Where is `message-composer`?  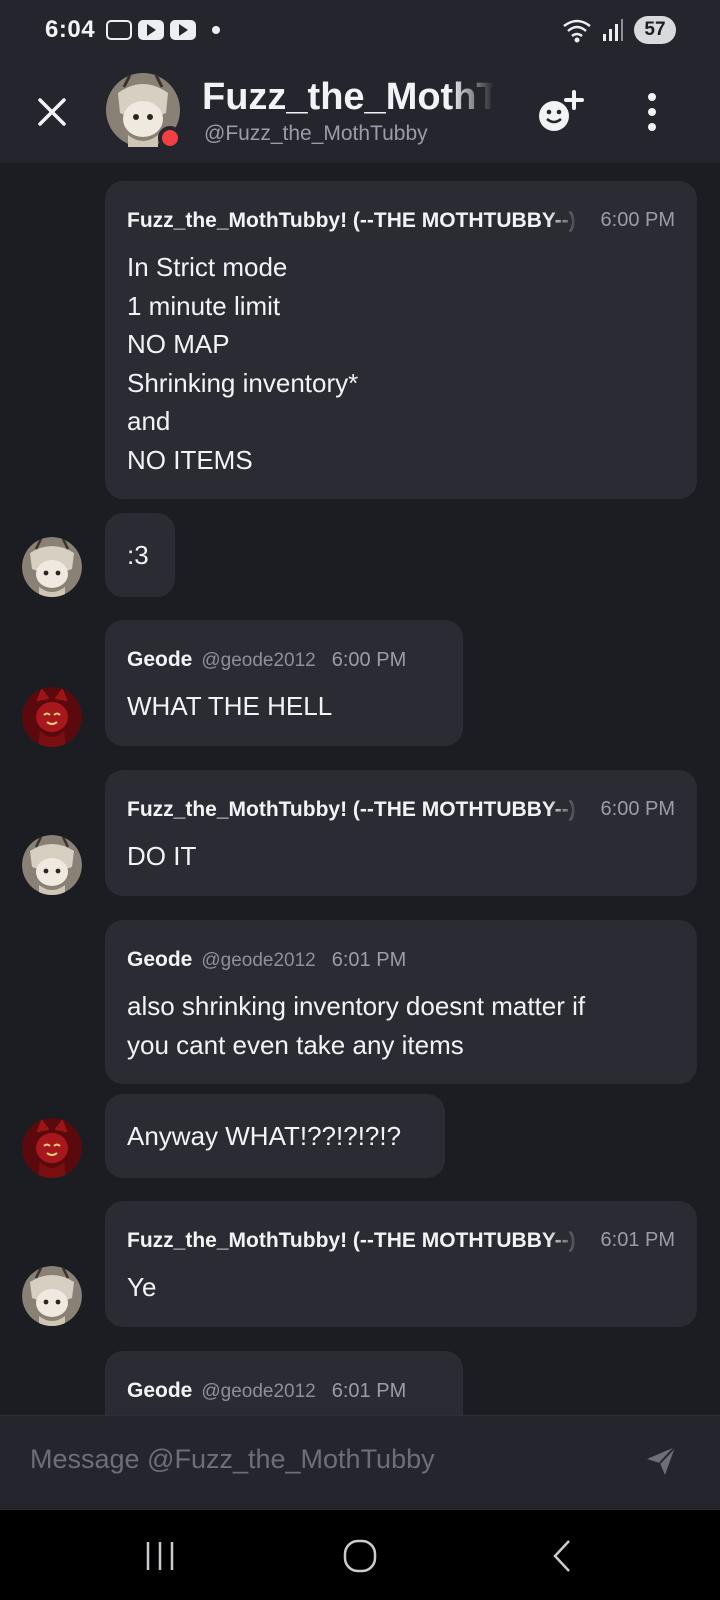 message-composer is located at coordinates (360, 1462).